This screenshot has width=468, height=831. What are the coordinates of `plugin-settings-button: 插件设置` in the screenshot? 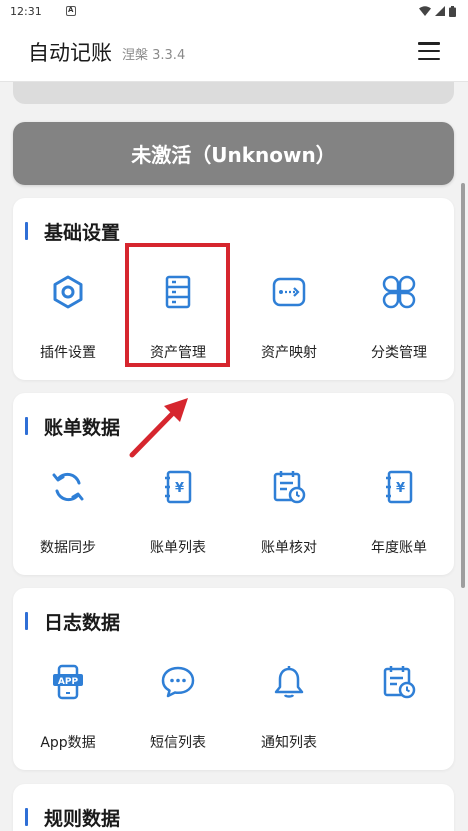 It's located at (68, 321).